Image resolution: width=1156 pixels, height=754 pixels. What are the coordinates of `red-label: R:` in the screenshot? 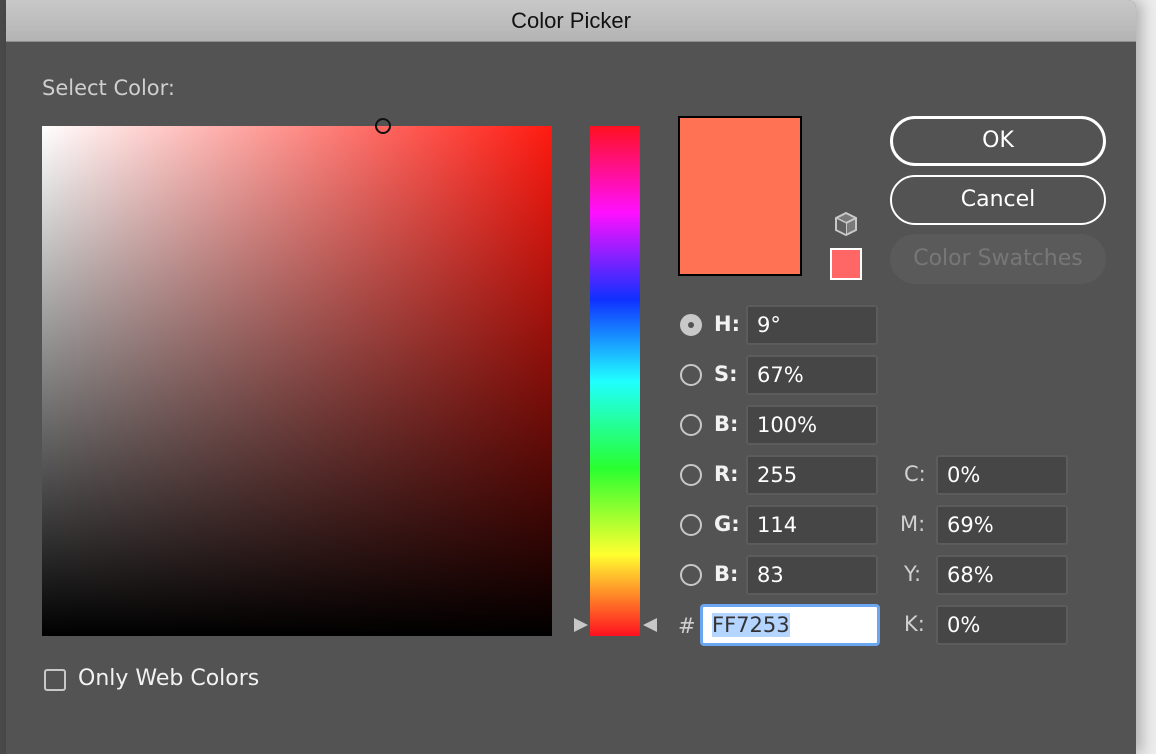 It's located at (726, 474).